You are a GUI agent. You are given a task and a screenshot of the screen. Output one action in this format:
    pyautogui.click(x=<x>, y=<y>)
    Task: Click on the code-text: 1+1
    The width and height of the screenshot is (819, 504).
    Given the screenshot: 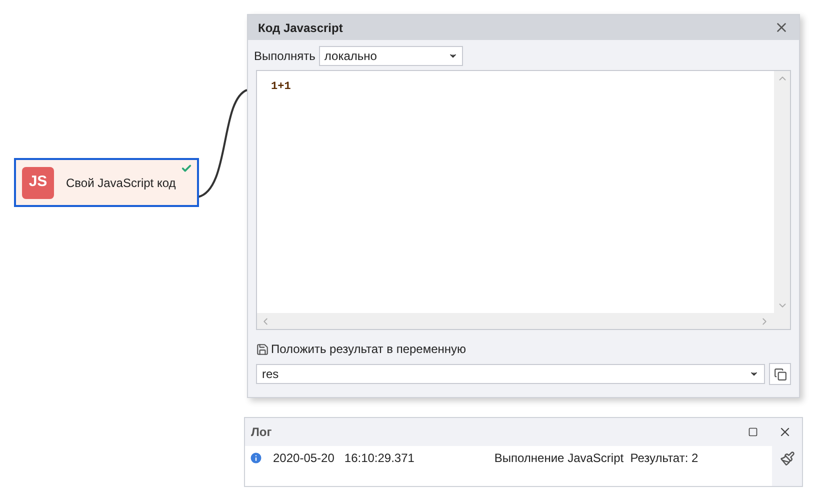 What is the action you would take?
    pyautogui.click(x=281, y=87)
    